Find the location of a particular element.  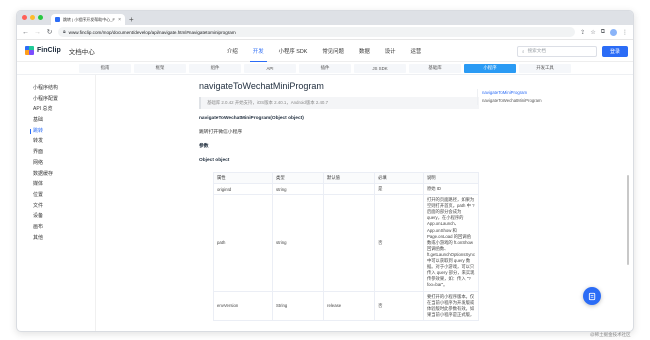

sub-nav-tab: 组件 is located at coordinates (215, 68).